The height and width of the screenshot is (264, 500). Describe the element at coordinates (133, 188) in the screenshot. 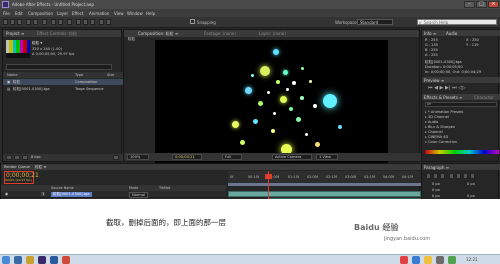

I see `col-mode: Mode` at that location.